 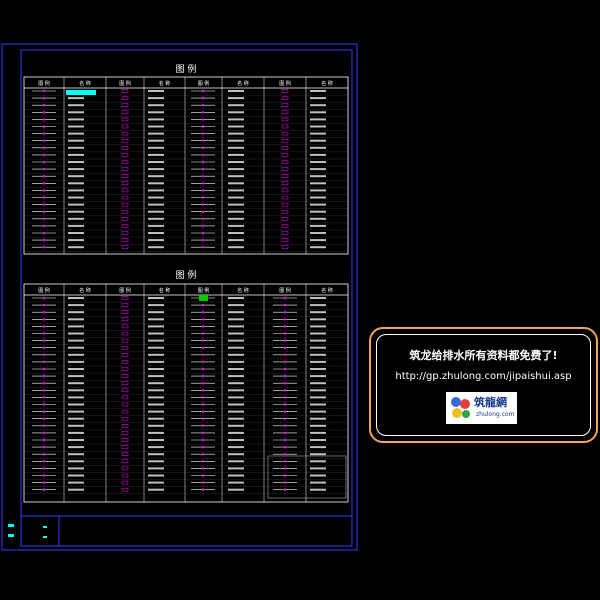 What do you see at coordinates (495, 414) in the screenshot?
I see `logo-subtext: zhulong.com` at bounding box center [495, 414].